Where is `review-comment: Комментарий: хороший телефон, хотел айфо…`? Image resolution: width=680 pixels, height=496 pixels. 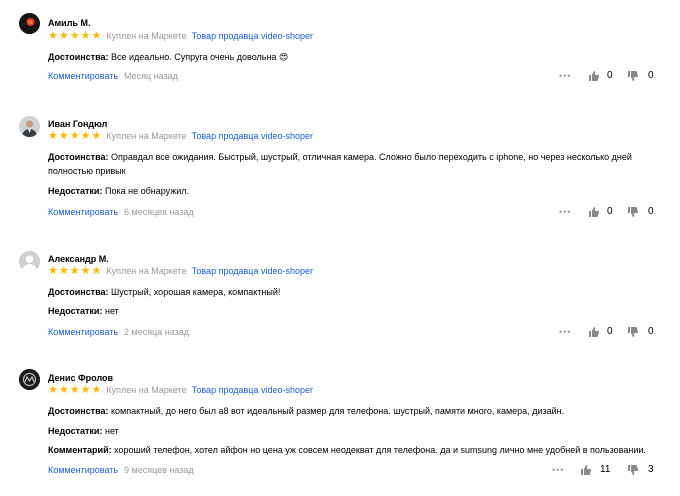 review-comment: Комментарий: хороший телефон, хотел айфо… is located at coordinates (358, 450).